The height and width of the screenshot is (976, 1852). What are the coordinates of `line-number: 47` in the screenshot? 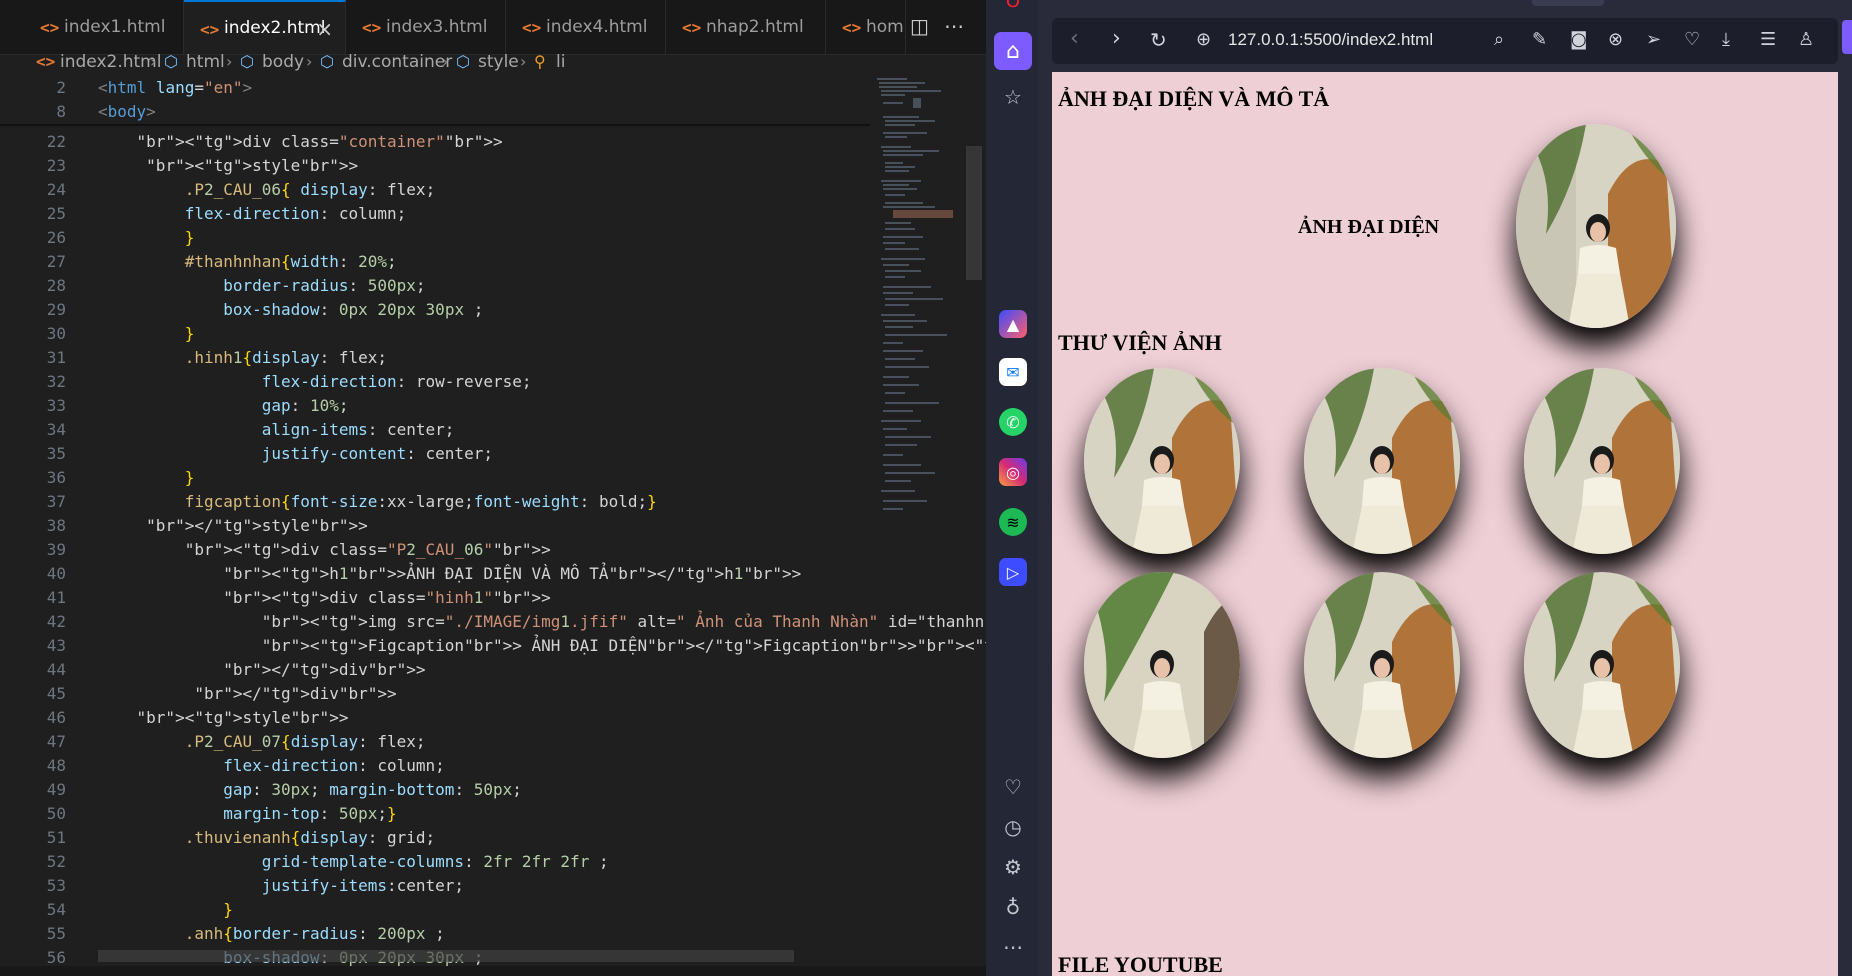 It's located at (56, 741).